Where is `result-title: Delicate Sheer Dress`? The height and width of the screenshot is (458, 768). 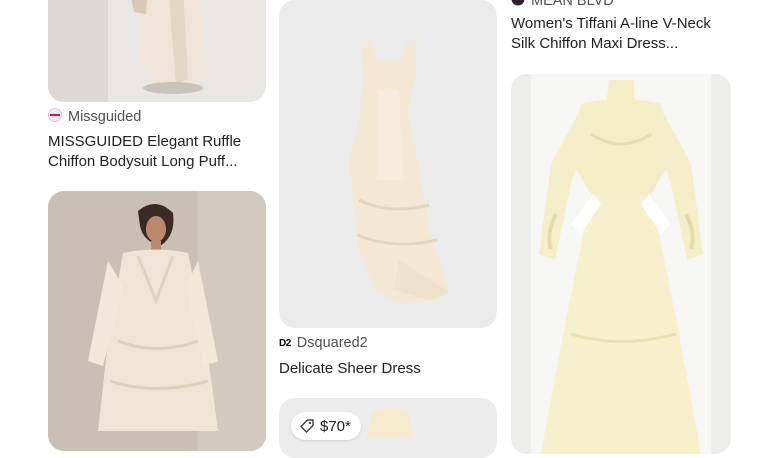 result-title: Delicate Sheer Dress is located at coordinates (389, 369).